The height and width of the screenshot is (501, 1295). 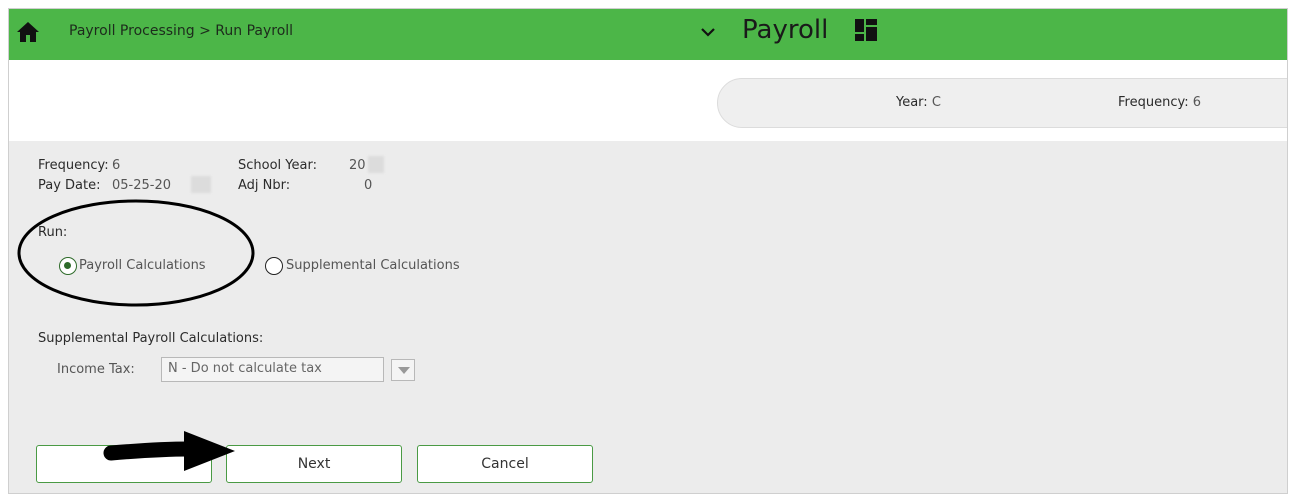 What do you see at coordinates (274, 266) in the screenshot?
I see `supplemental-calculations-radio` at bounding box center [274, 266].